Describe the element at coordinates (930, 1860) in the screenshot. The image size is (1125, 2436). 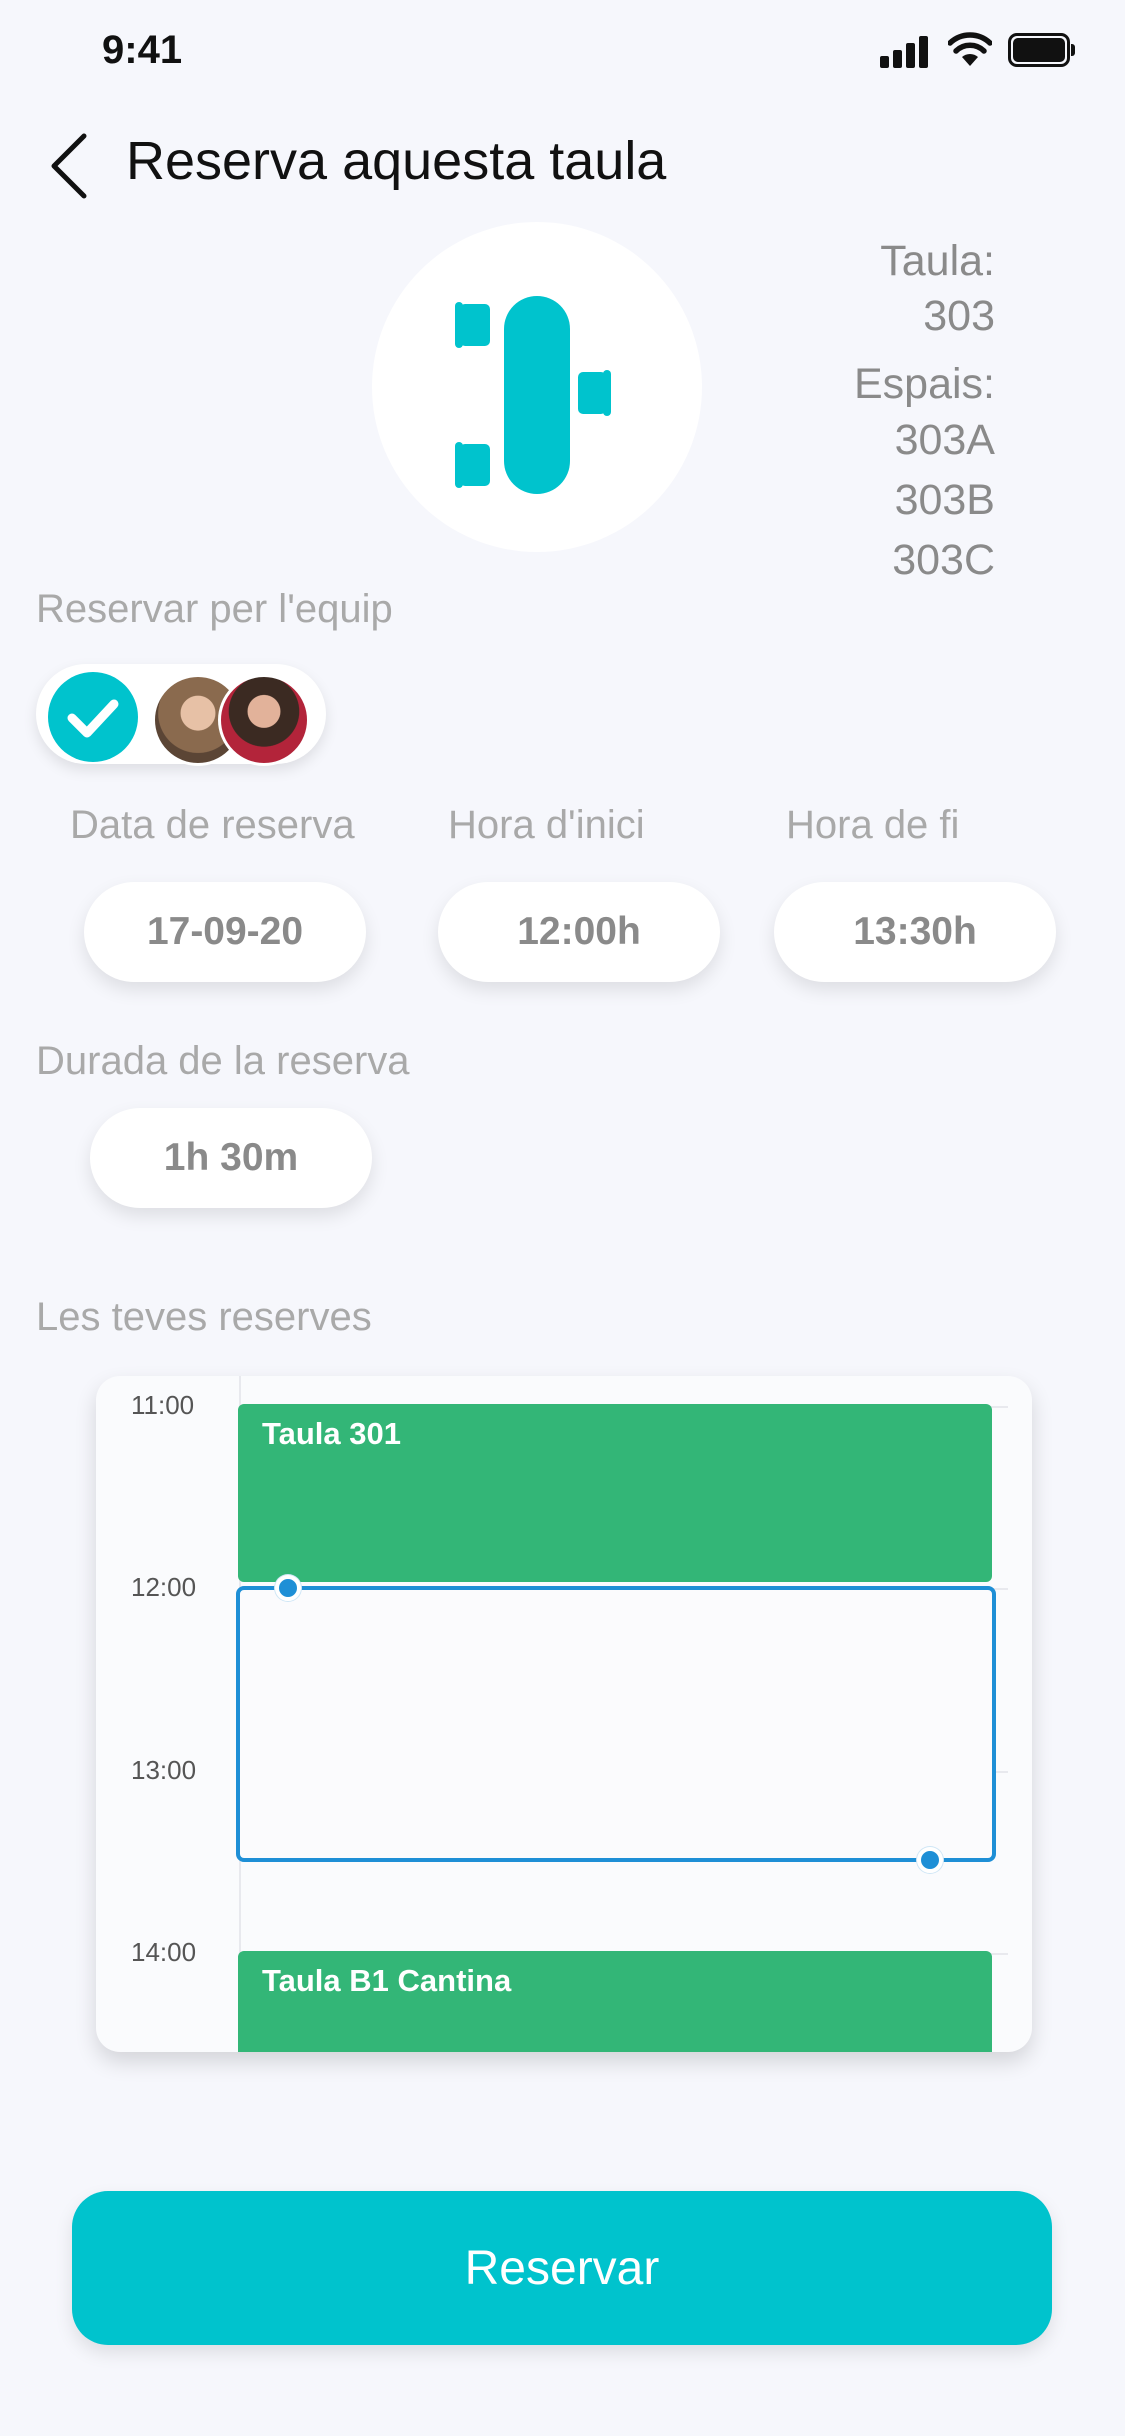
I see `selection-end-handle` at that location.